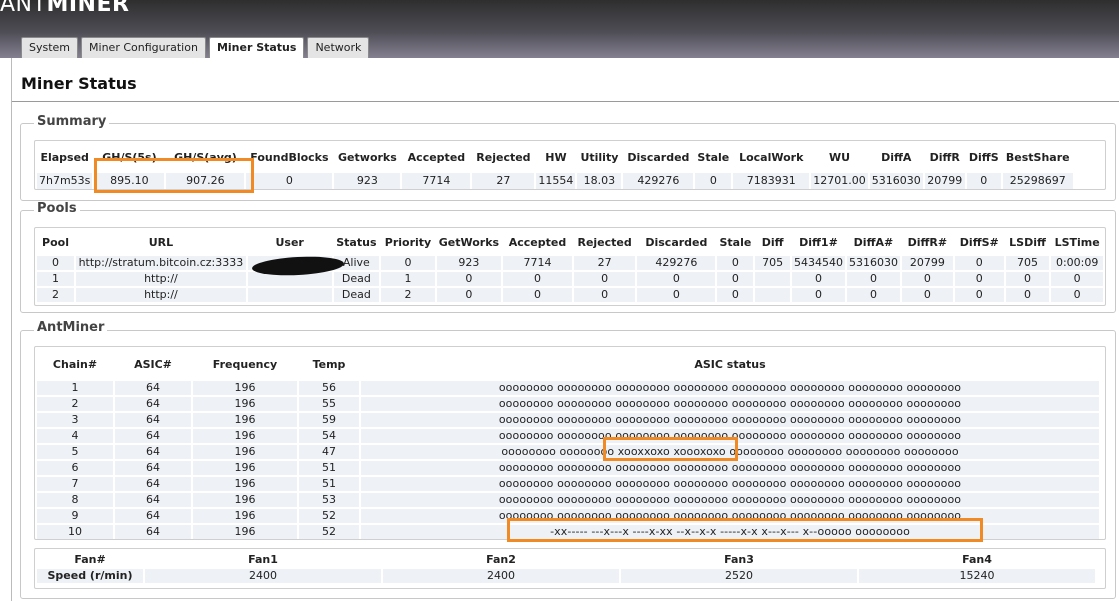 The image size is (1119, 601). I want to click on table-cell: 53, so click(329, 500).